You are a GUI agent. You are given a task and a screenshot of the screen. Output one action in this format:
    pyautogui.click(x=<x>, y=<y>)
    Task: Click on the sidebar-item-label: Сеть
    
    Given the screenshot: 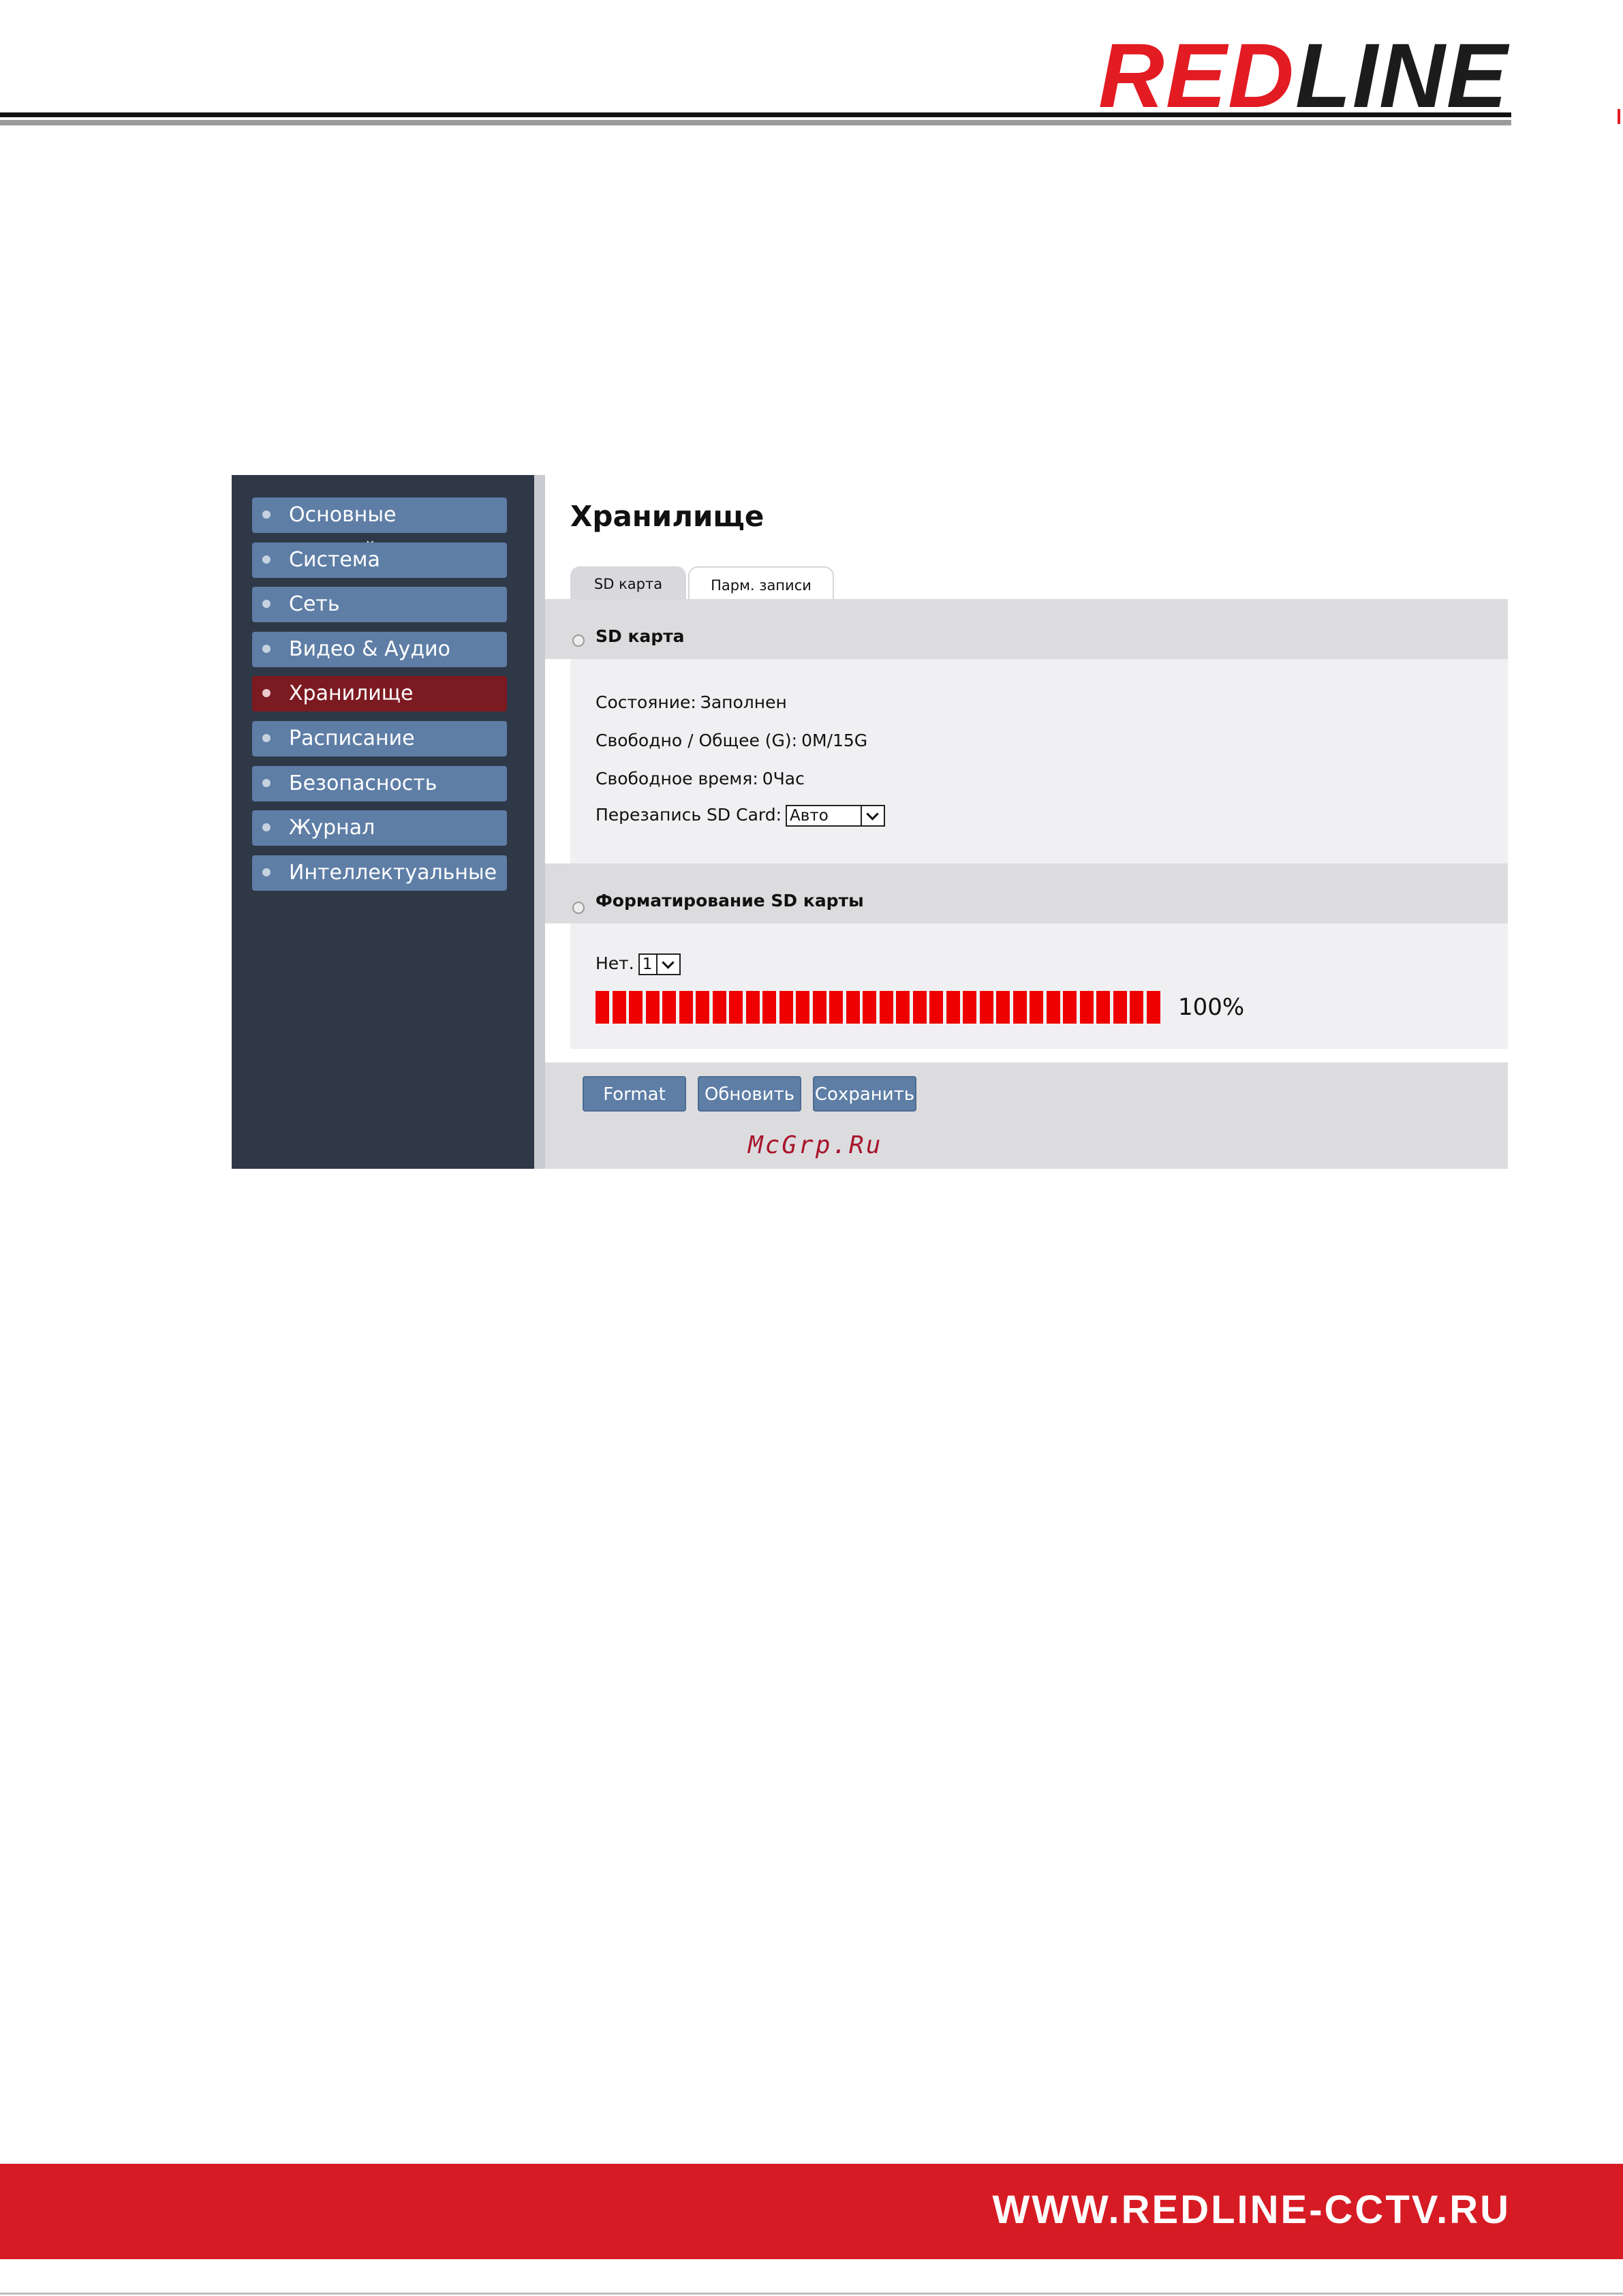 What is the action you would take?
    pyautogui.click(x=314, y=604)
    